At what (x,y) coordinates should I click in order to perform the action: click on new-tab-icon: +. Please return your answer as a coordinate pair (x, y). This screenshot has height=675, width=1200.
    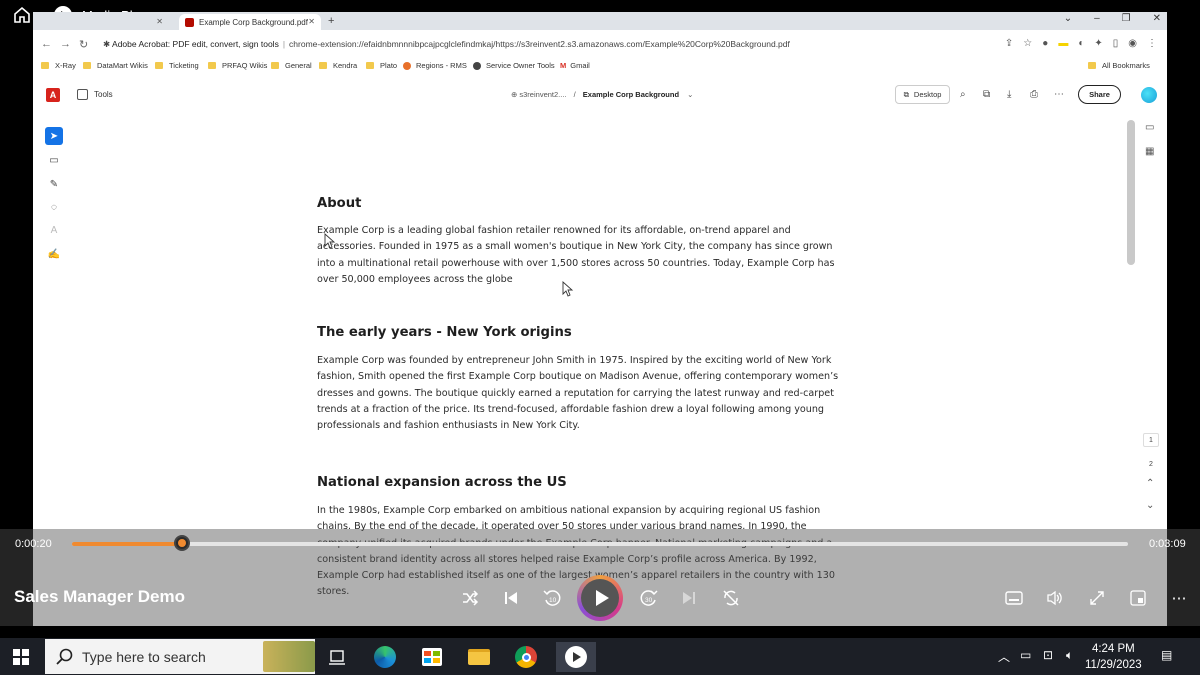
    Looking at the image, I should click on (331, 21).